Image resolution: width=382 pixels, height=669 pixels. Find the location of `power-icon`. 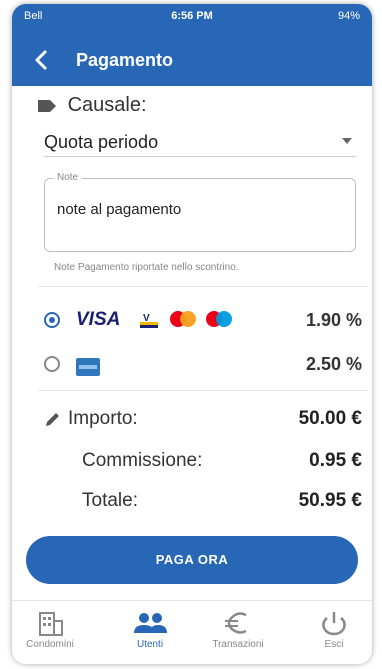

power-icon is located at coordinates (334, 624).